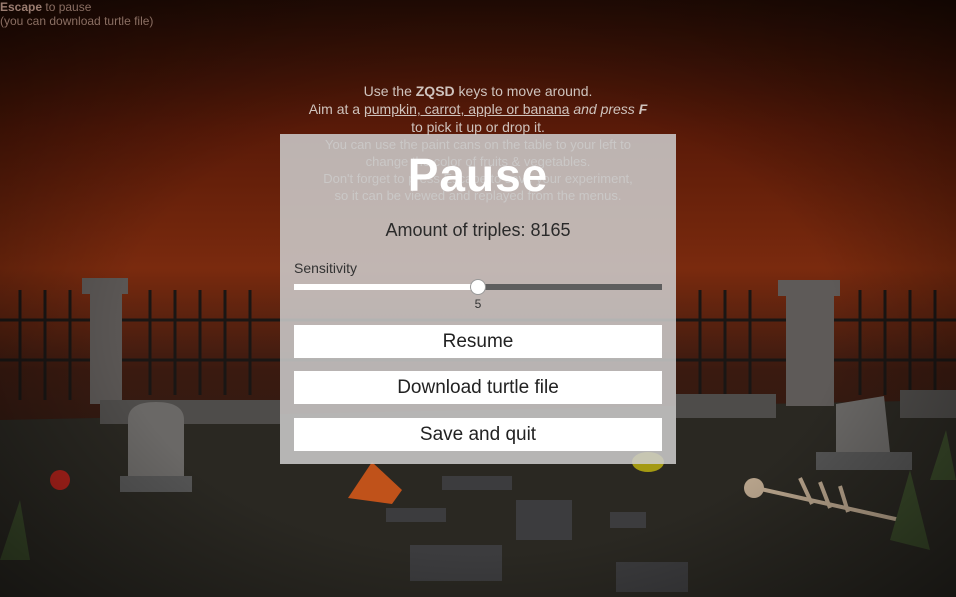  I want to click on sensitivity-slider, so click(478, 287).